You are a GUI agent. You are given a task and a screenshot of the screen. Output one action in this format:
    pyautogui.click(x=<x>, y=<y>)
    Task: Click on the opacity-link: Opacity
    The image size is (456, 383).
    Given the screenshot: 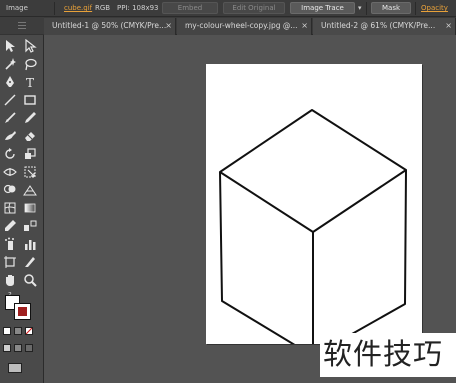 What is the action you would take?
    pyautogui.click(x=434, y=8)
    